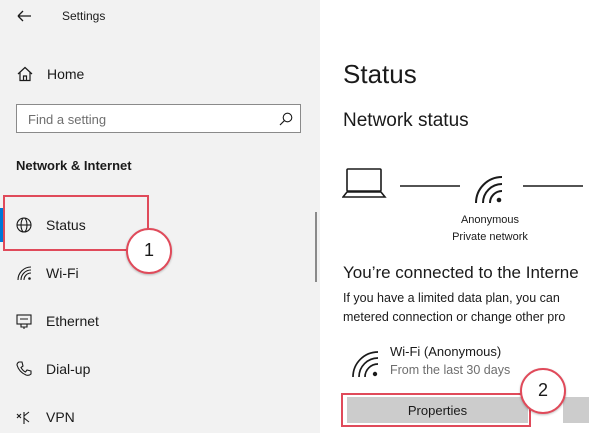 This screenshot has height=437, width=589. What do you see at coordinates (286, 119) in the screenshot?
I see `search-icon` at bounding box center [286, 119].